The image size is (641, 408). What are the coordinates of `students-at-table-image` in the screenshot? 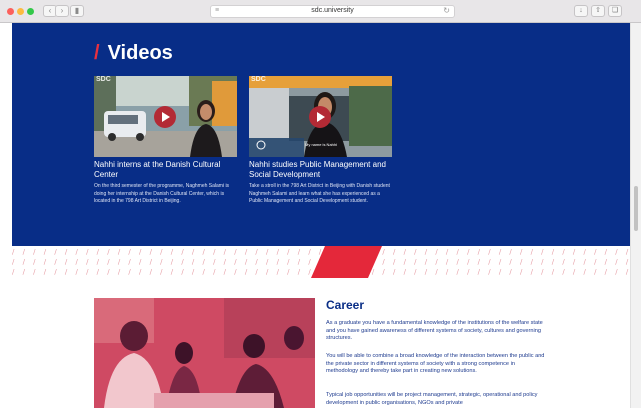 It's located at (204, 353).